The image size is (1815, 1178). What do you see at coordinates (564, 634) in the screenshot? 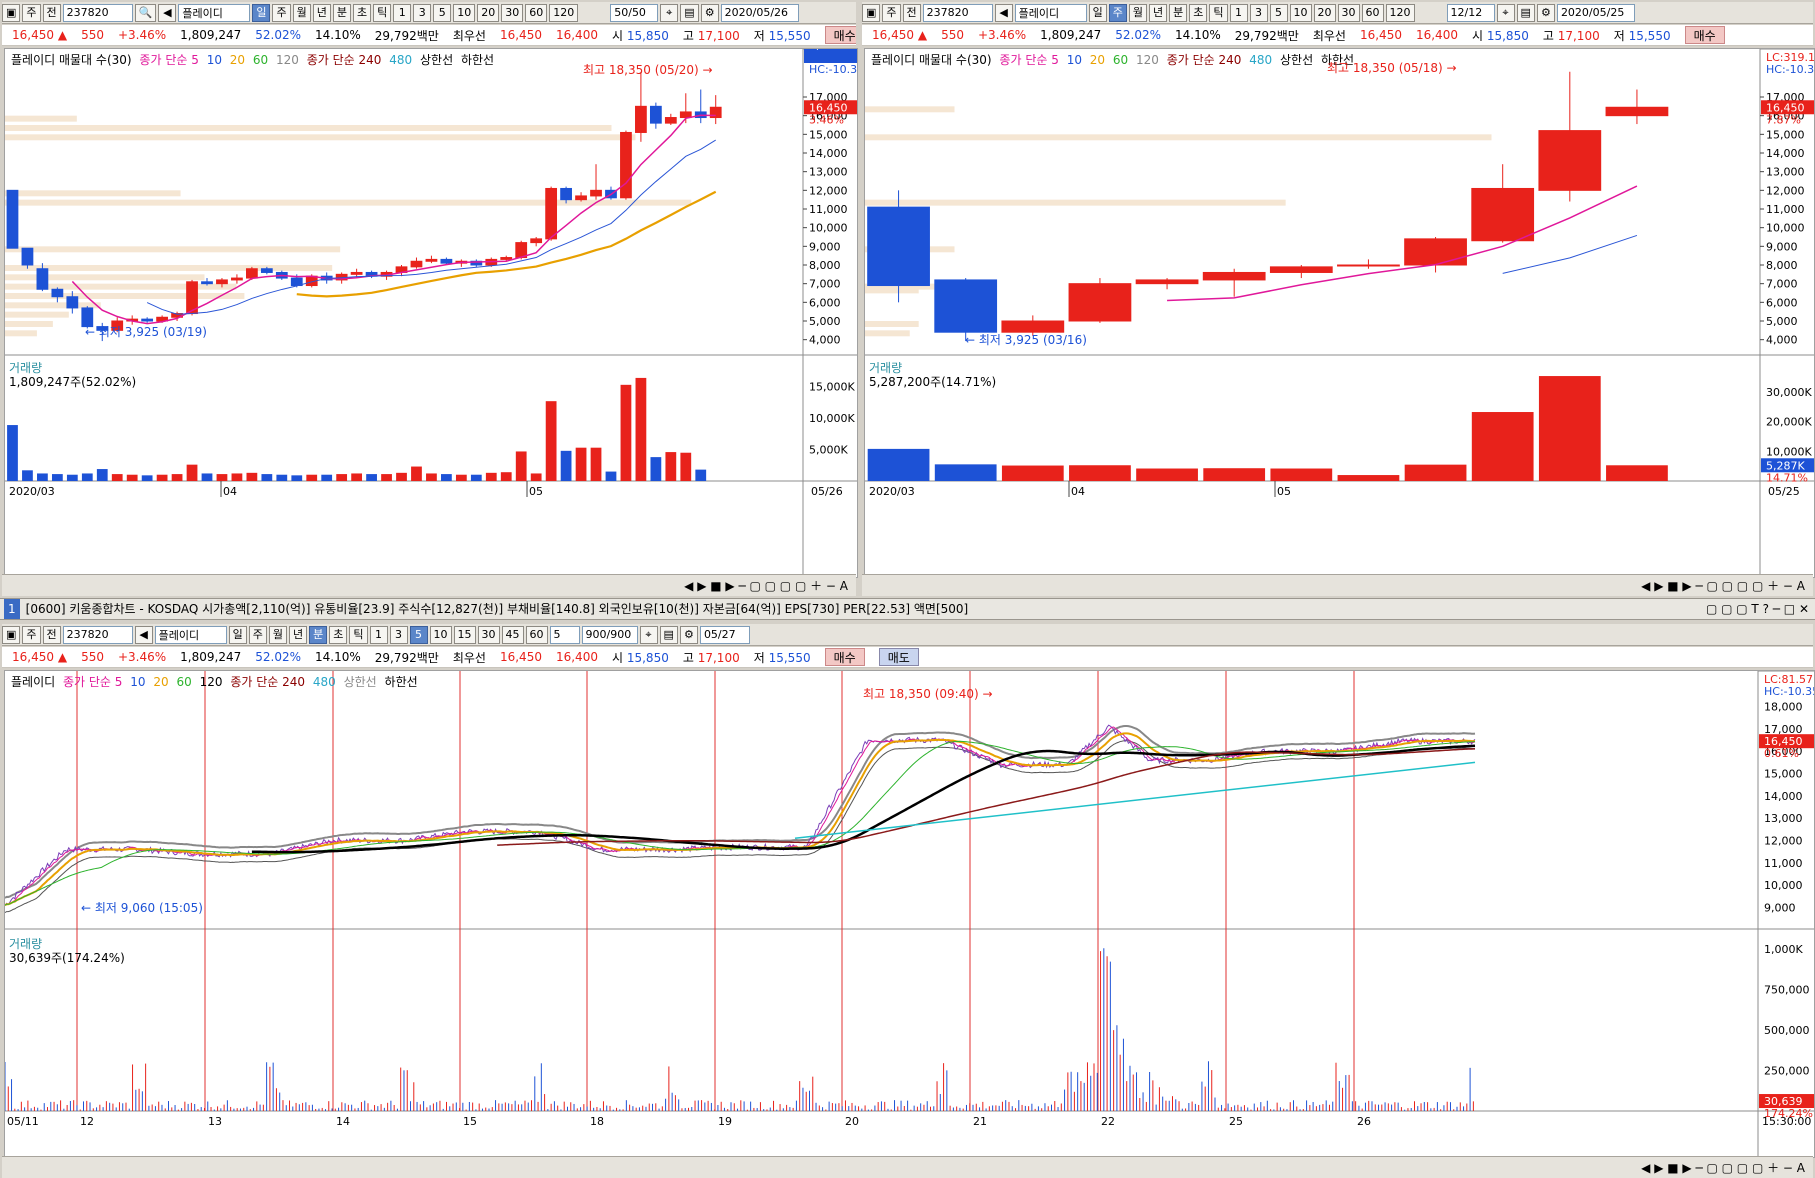
I see `tick-select: 5` at bounding box center [564, 634].